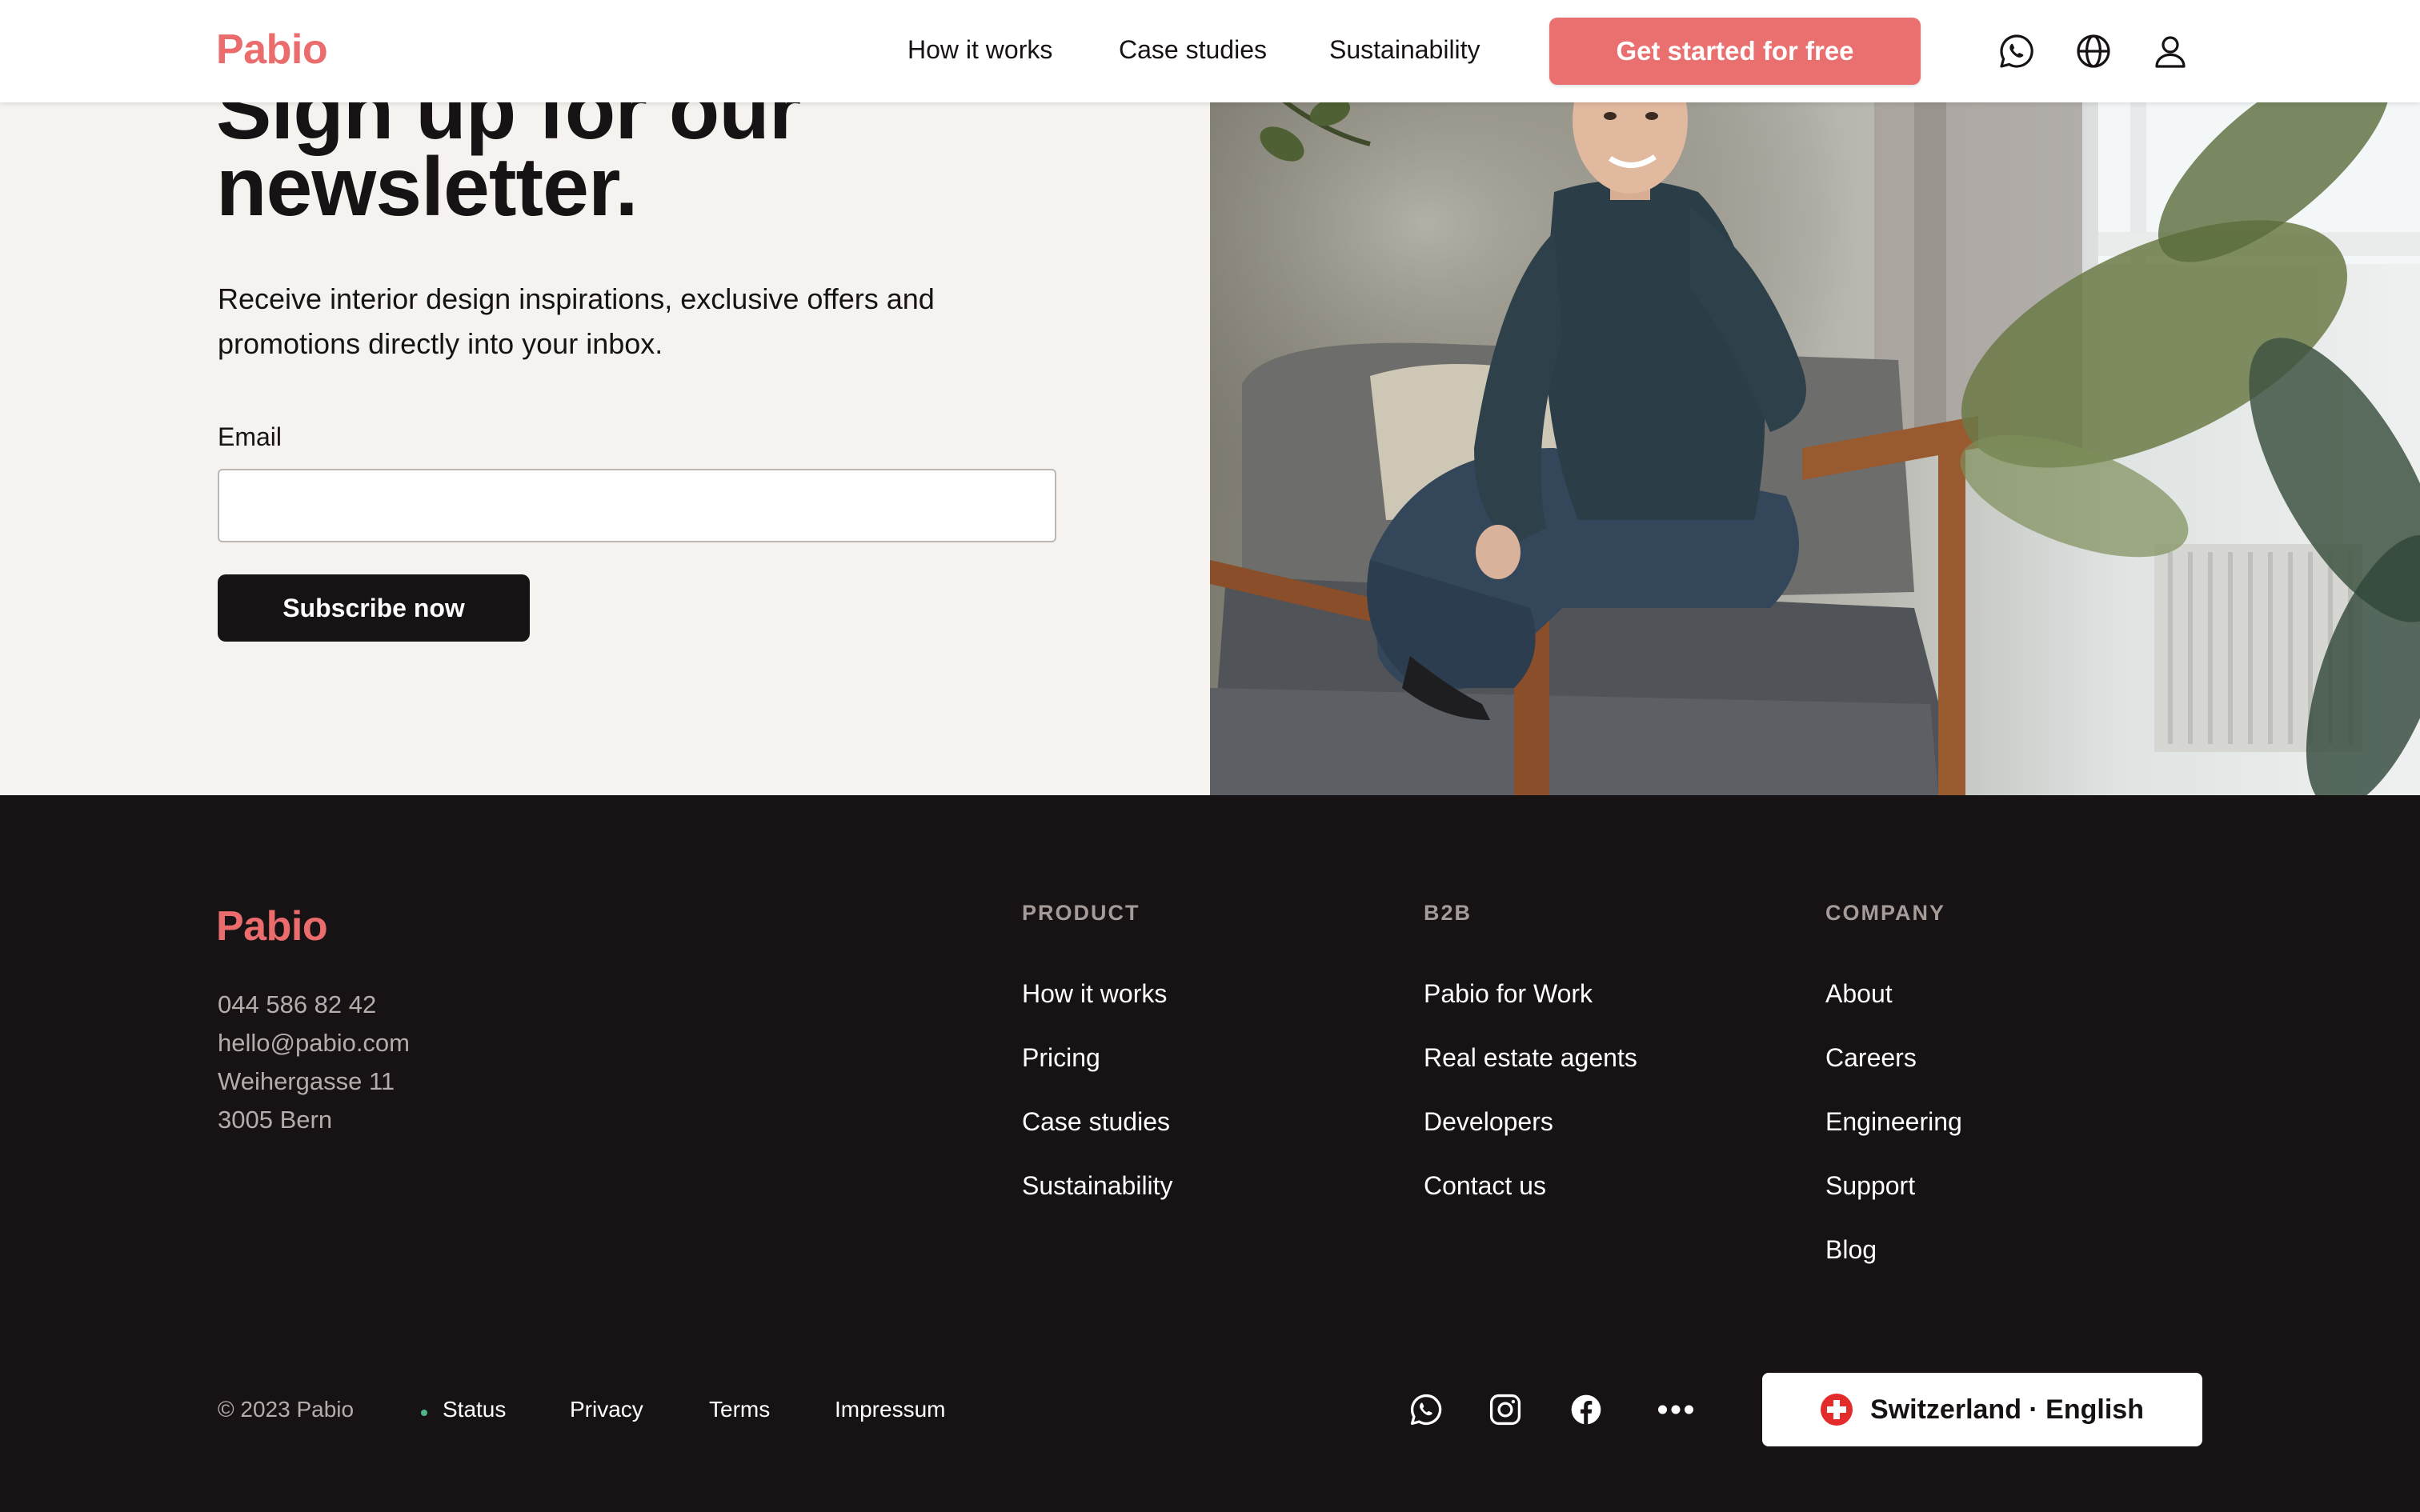 Image resolution: width=2420 pixels, height=1512 pixels. What do you see at coordinates (1505, 1409) in the screenshot?
I see `instagram-icon` at bounding box center [1505, 1409].